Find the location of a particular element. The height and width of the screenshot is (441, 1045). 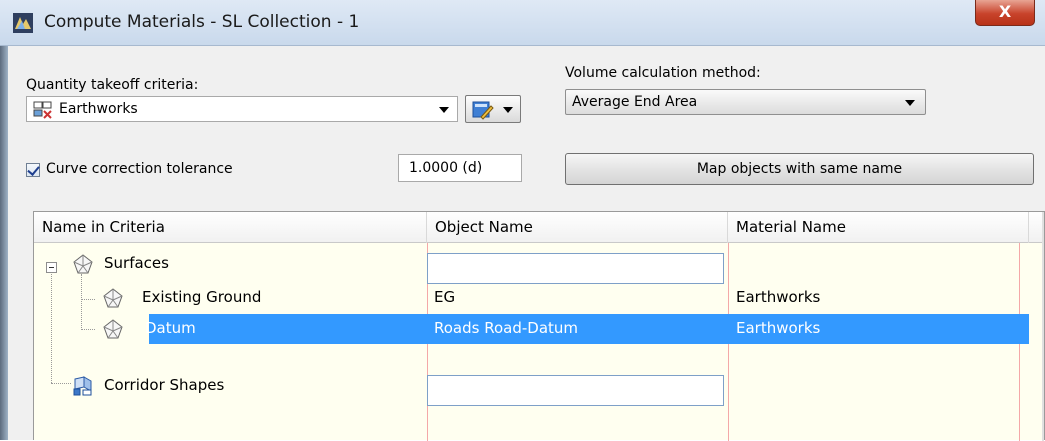

volume-method-value: Average End Area is located at coordinates (635, 102).